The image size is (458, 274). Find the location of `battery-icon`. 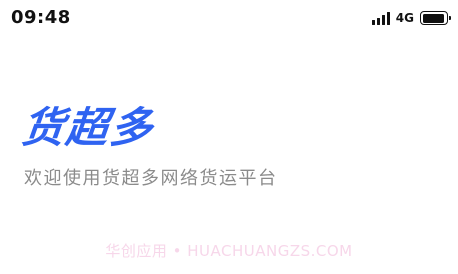

battery-icon is located at coordinates (435, 18).